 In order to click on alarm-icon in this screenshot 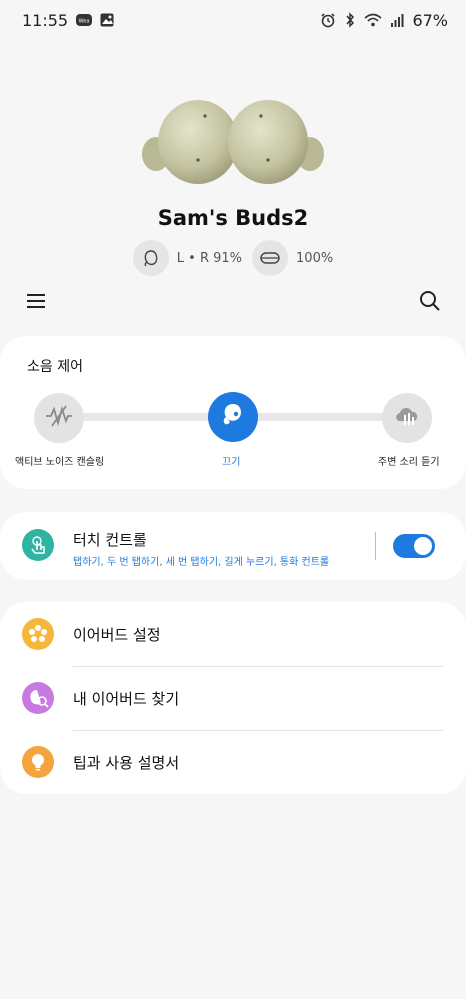, I will do `click(328, 20)`.